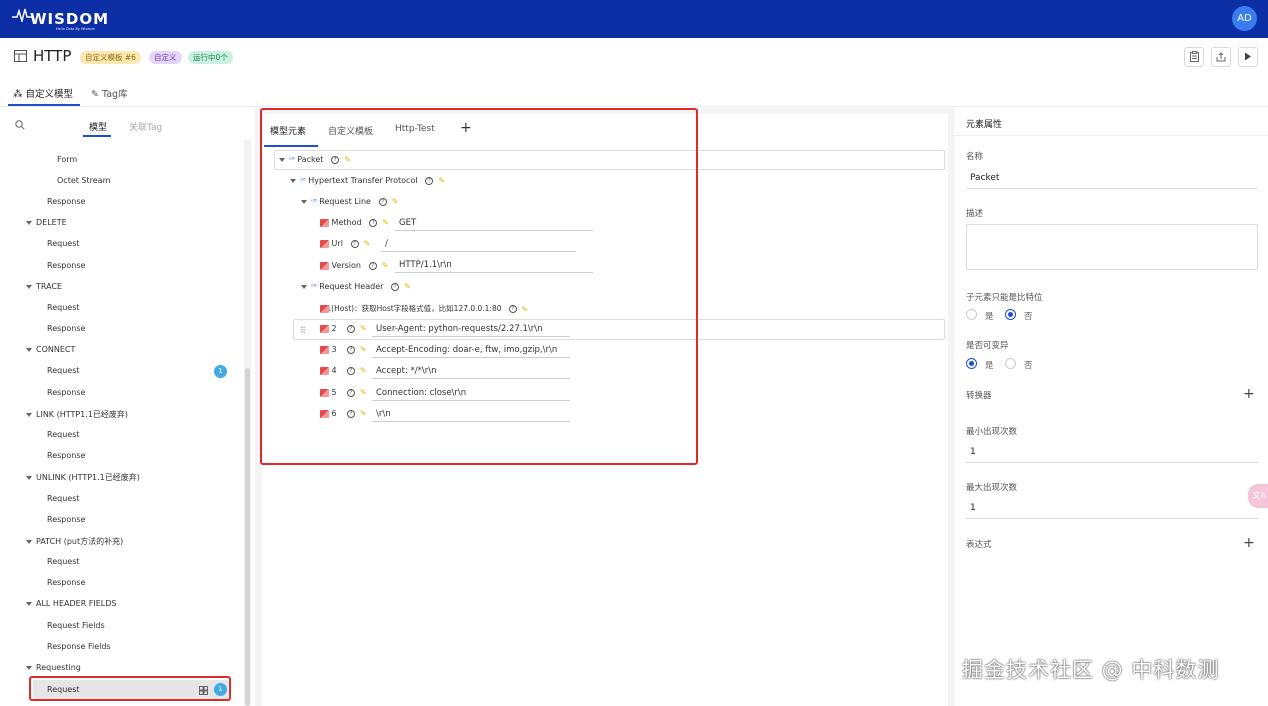 The width and height of the screenshot is (1268, 706). Describe the element at coordinates (110, 57) in the screenshot. I see `template-badge: 自定义模板 #6` at that location.